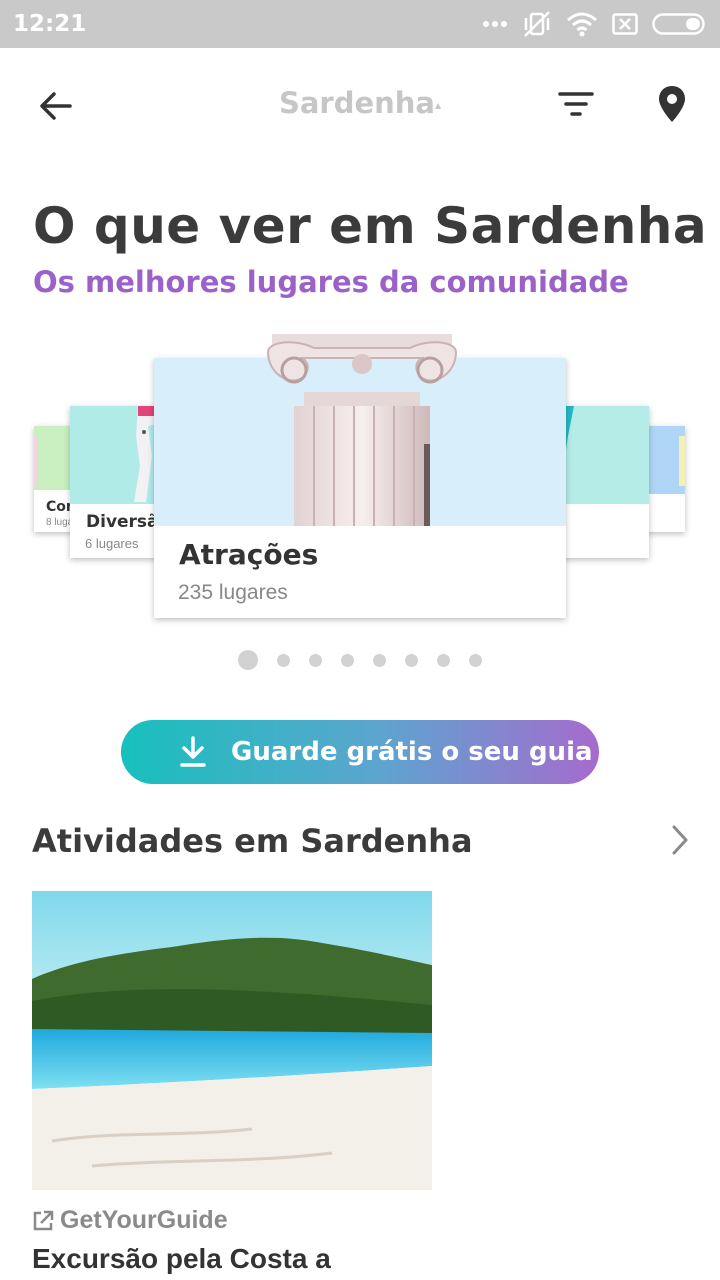 This screenshot has width=720, height=1280. Describe the element at coordinates (193, 751) in the screenshot. I see `download-icon` at that location.